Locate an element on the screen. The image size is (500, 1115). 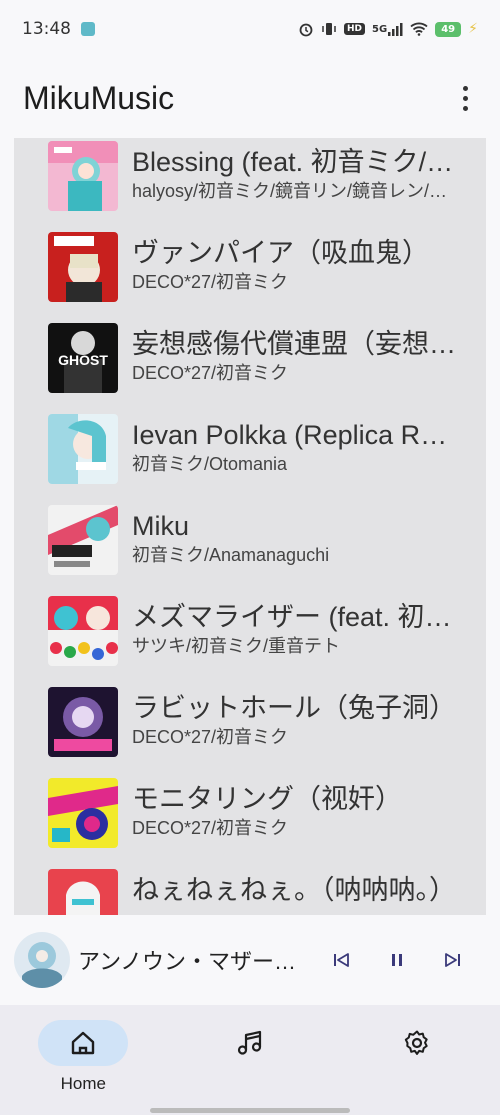
nav-settings-indicator is located at coordinates (417, 1043).